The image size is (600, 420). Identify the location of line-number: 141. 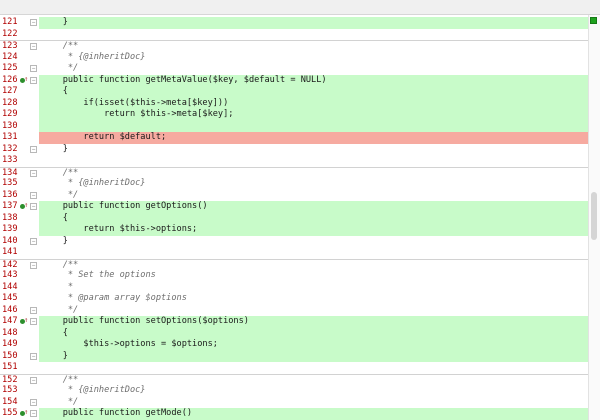
(11, 253).